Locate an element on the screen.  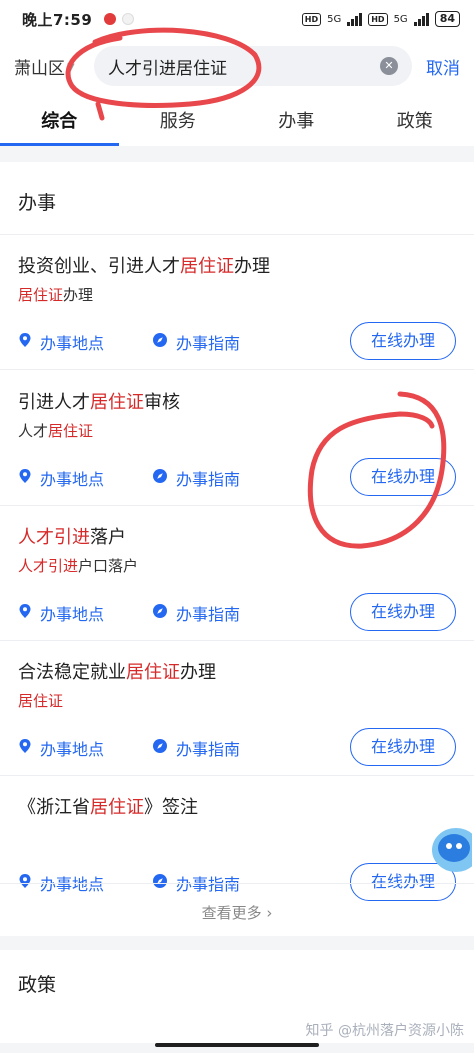
title-text: 投资创业、引进人才 is located at coordinates (99, 266).